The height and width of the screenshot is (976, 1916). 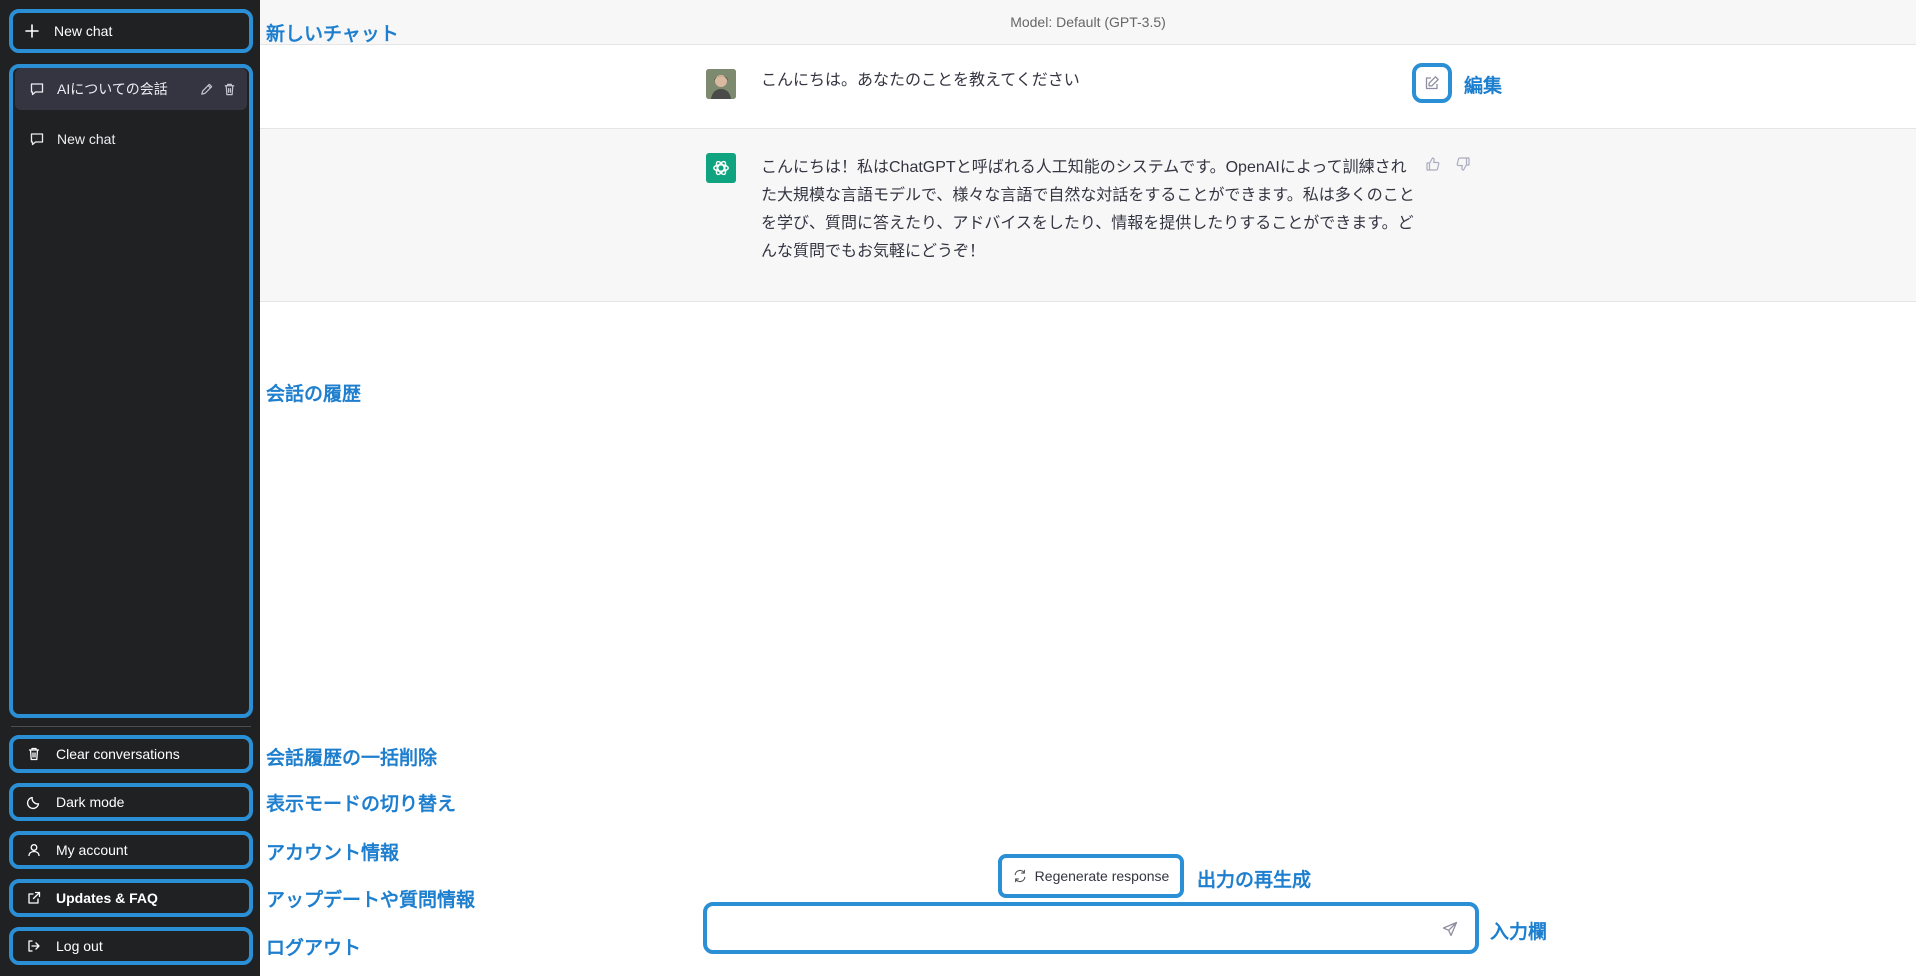 I want to click on new-chat-label: New chat, so click(x=83, y=31).